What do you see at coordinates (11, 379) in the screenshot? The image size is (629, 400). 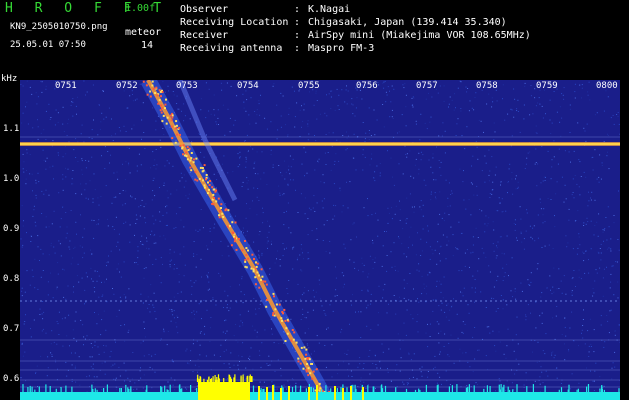 I see `y-tick-label: 0.6` at bounding box center [11, 379].